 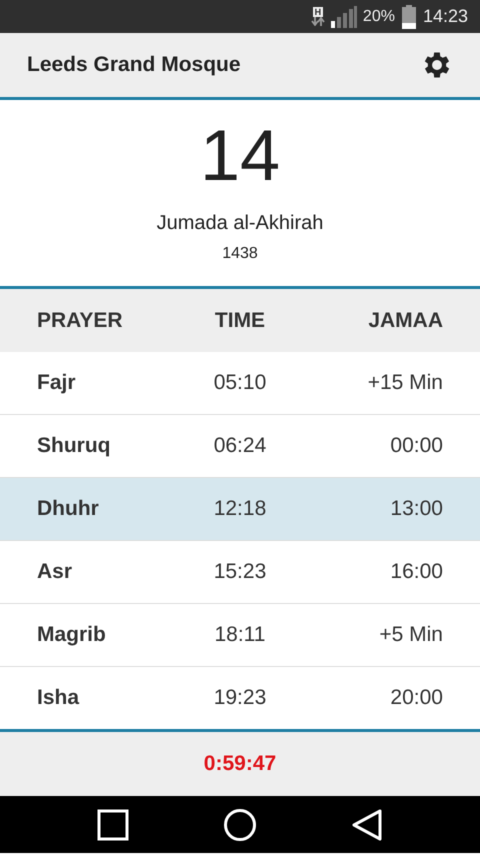 I want to click on prayer-time: 18:11, so click(x=239, y=635).